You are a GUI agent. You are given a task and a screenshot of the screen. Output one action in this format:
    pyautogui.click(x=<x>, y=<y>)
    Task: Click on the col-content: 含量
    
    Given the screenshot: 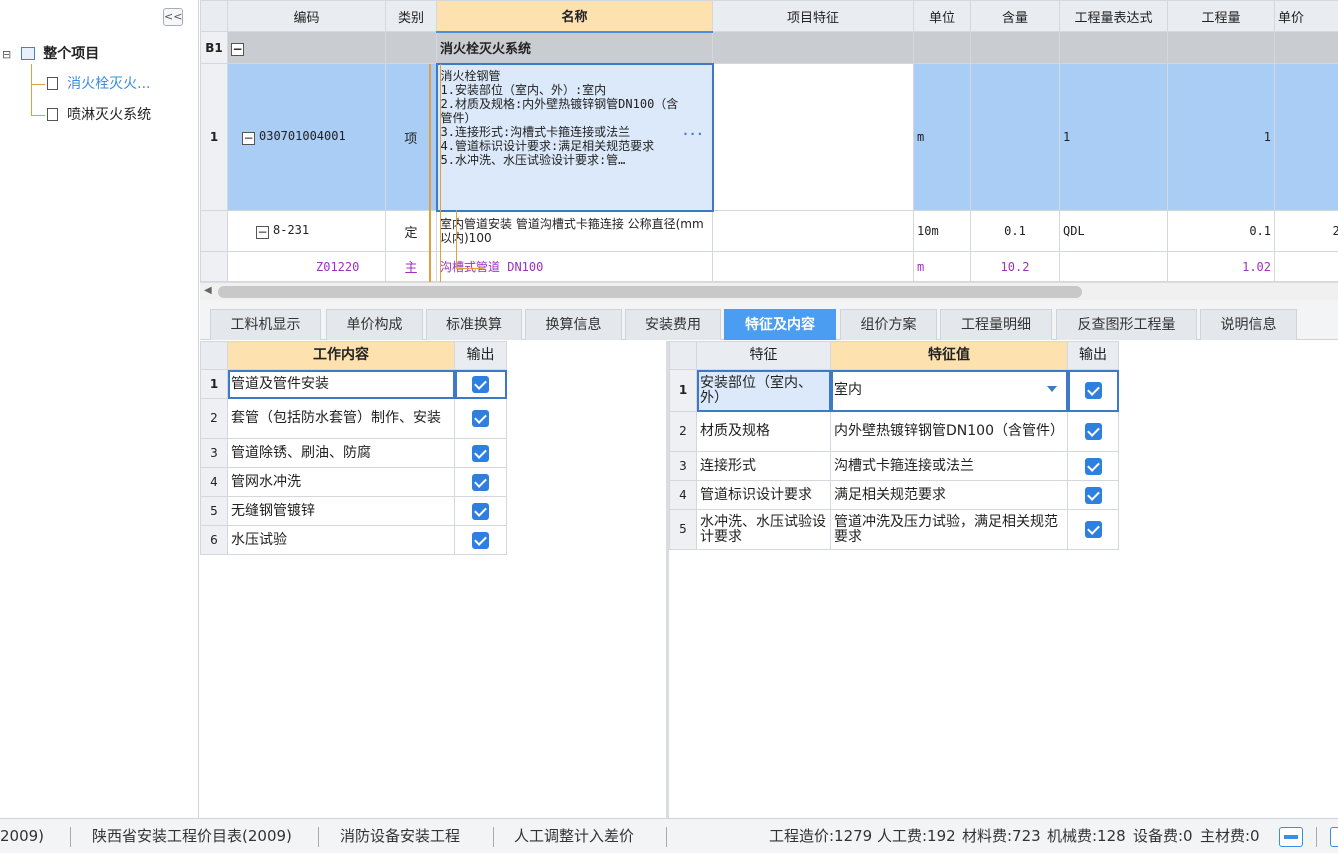 What is the action you would take?
    pyautogui.click(x=1015, y=16)
    